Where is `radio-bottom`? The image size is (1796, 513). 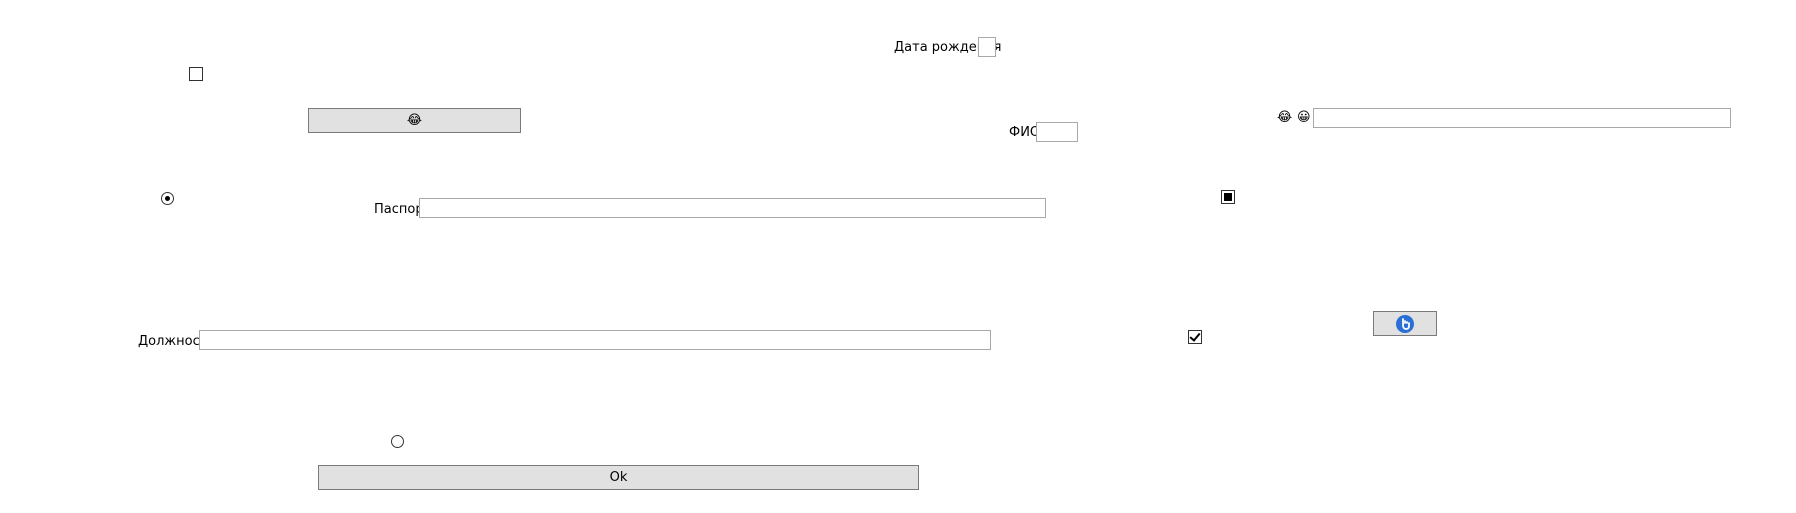
radio-bottom is located at coordinates (397, 441).